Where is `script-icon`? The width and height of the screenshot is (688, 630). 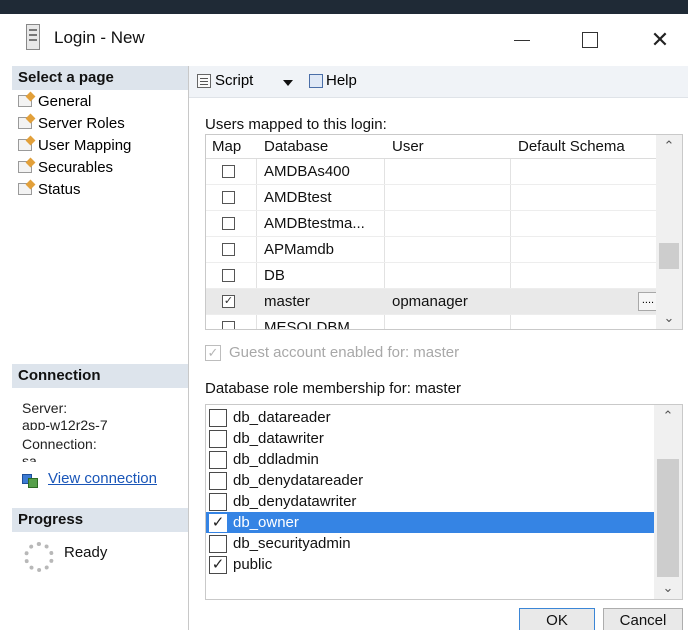 script-icon is located at coordinates (204, 80).